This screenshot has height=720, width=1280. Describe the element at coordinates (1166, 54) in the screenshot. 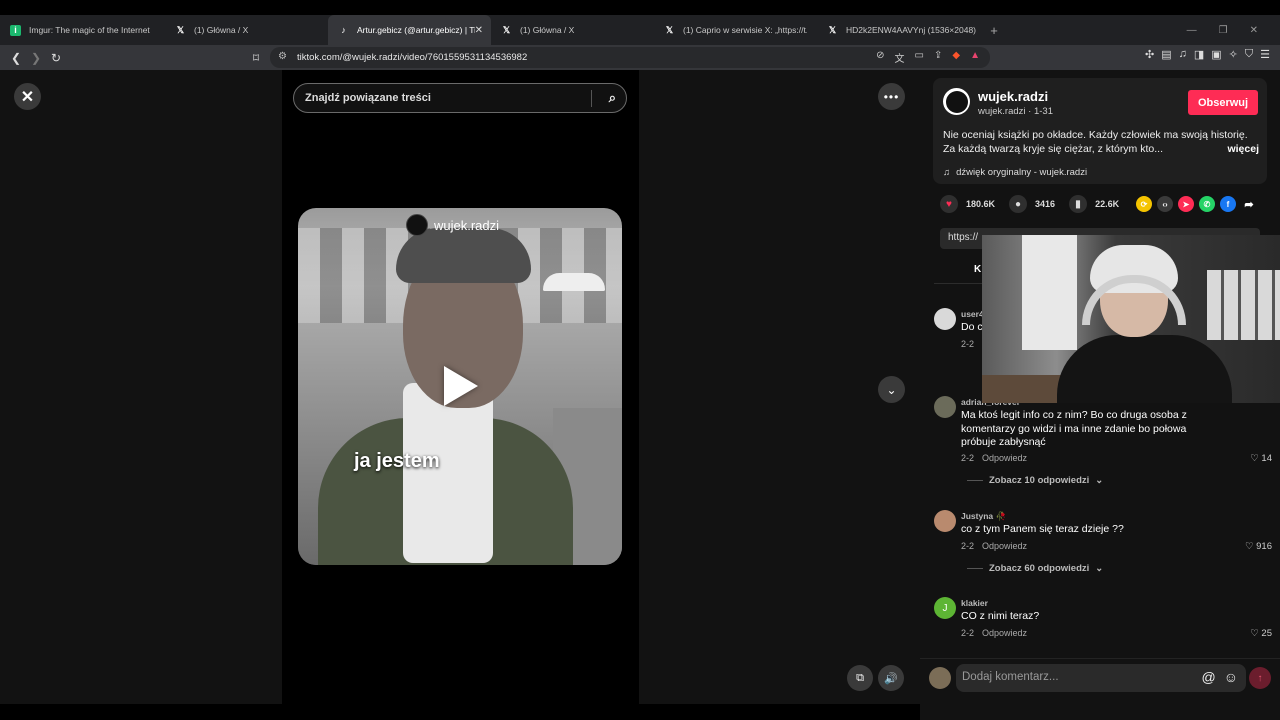

I see `reader-icon: ▤` at that location.